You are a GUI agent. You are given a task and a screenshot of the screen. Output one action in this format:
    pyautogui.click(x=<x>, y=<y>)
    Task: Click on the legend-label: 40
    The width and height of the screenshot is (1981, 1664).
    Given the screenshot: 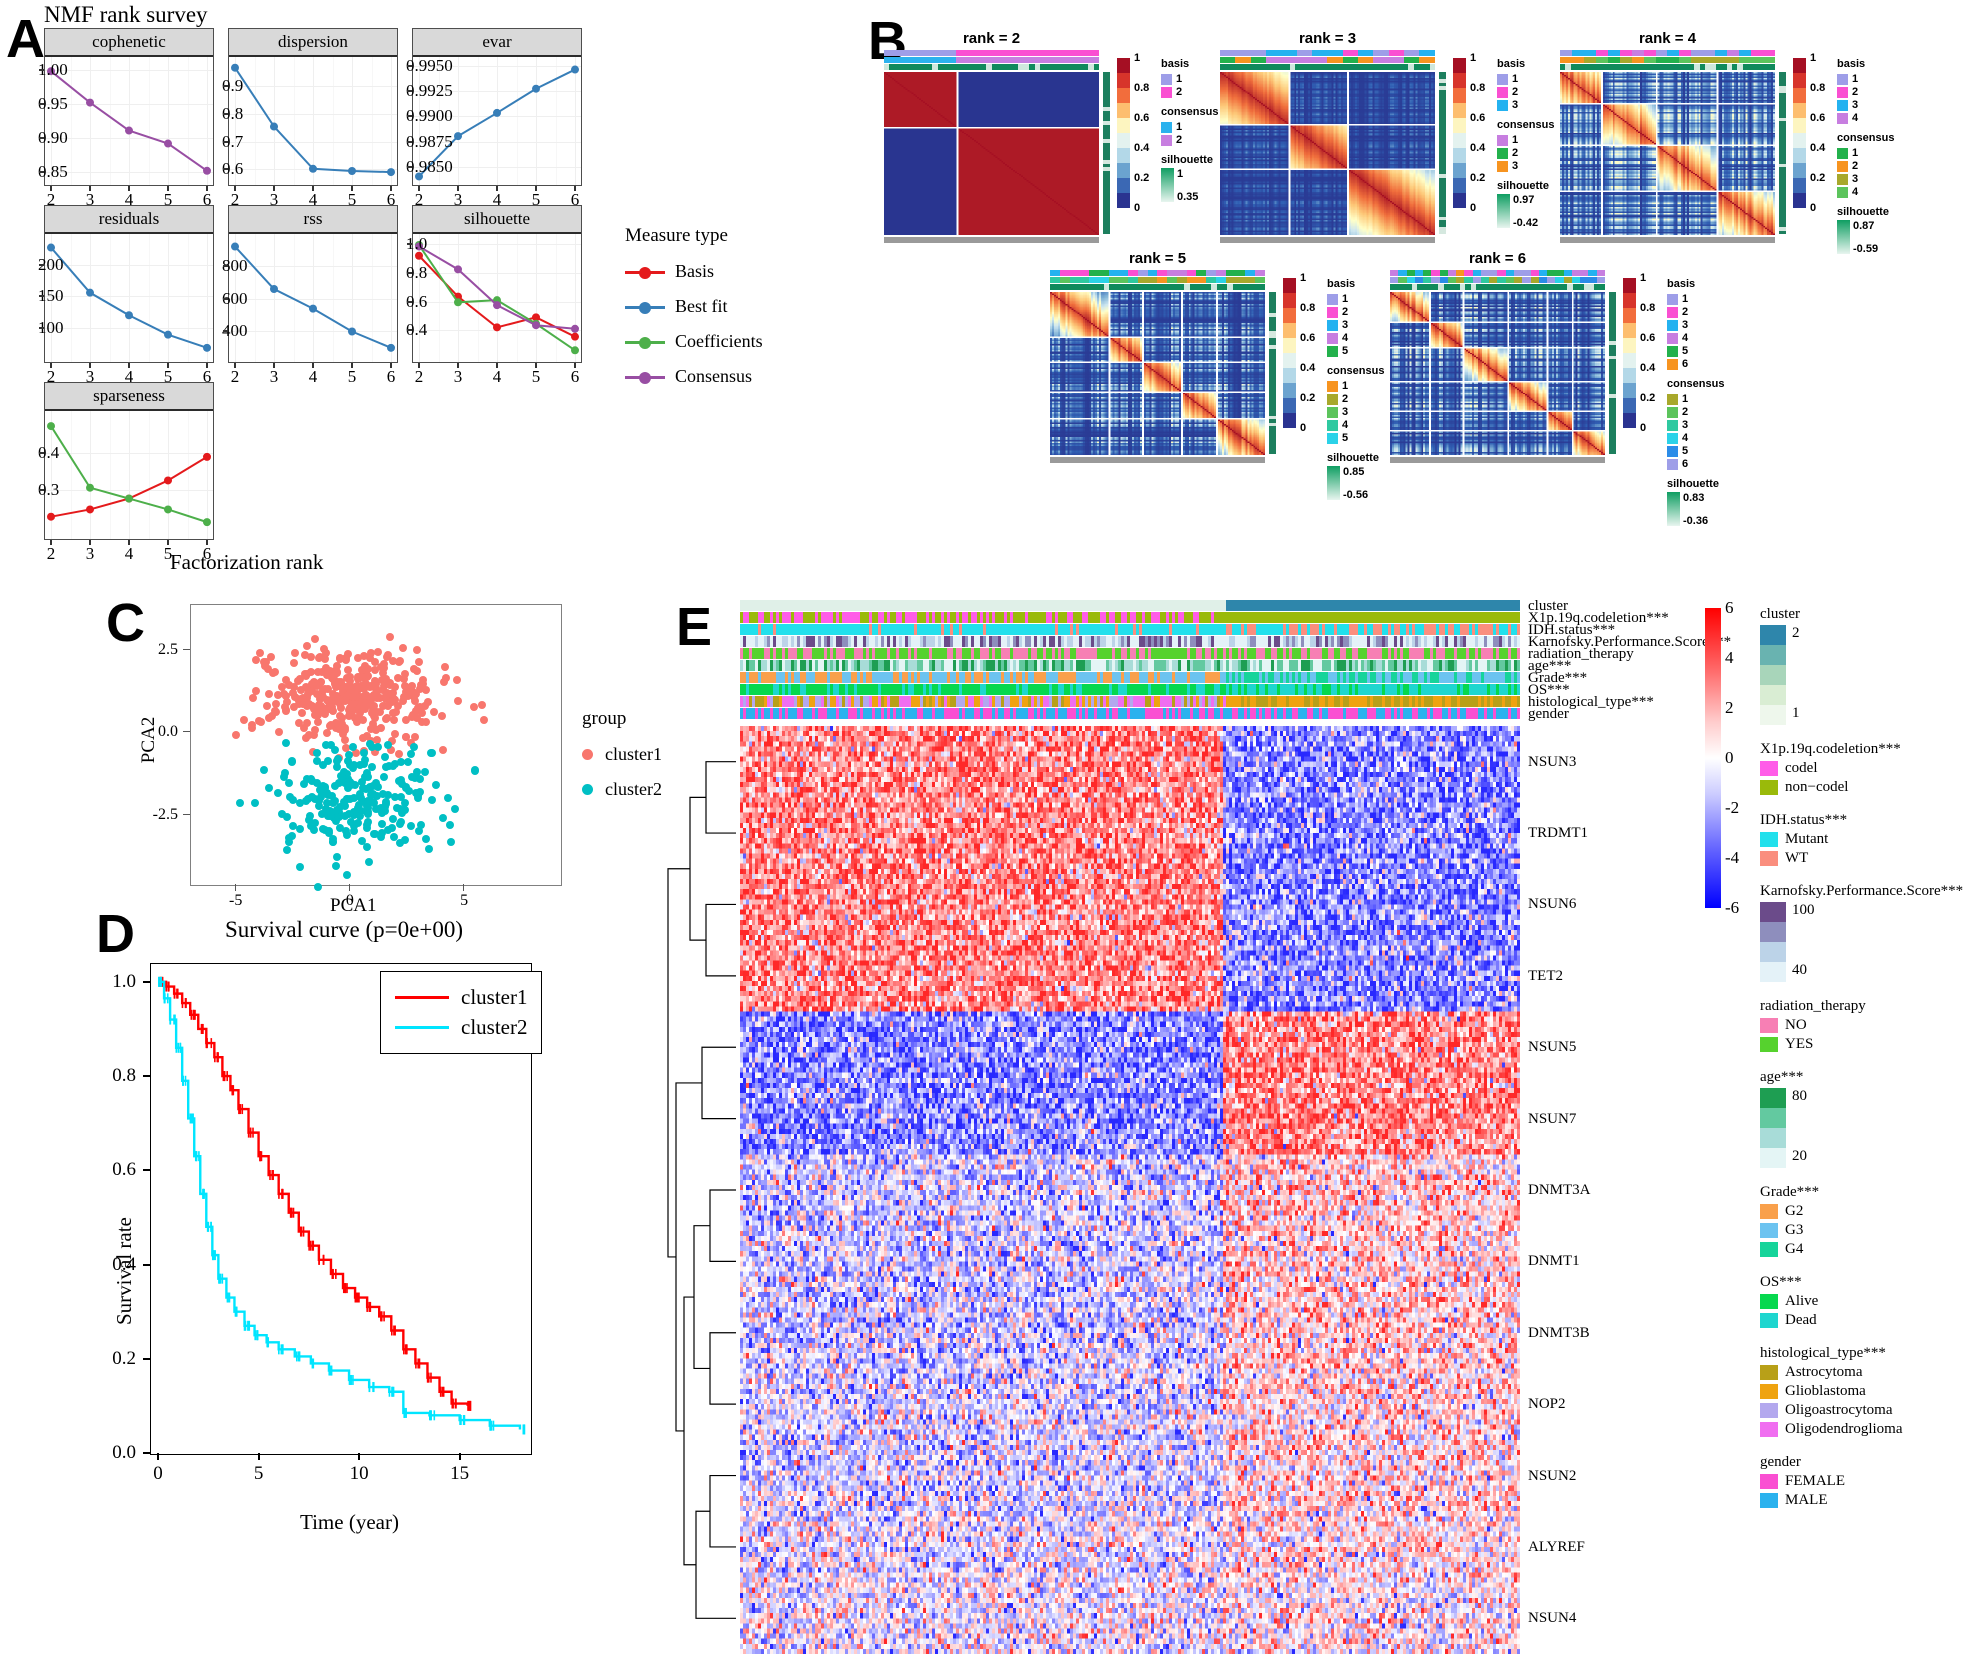 What is the action you would take?
    pyautogui.click(x=1799, y=970)
    